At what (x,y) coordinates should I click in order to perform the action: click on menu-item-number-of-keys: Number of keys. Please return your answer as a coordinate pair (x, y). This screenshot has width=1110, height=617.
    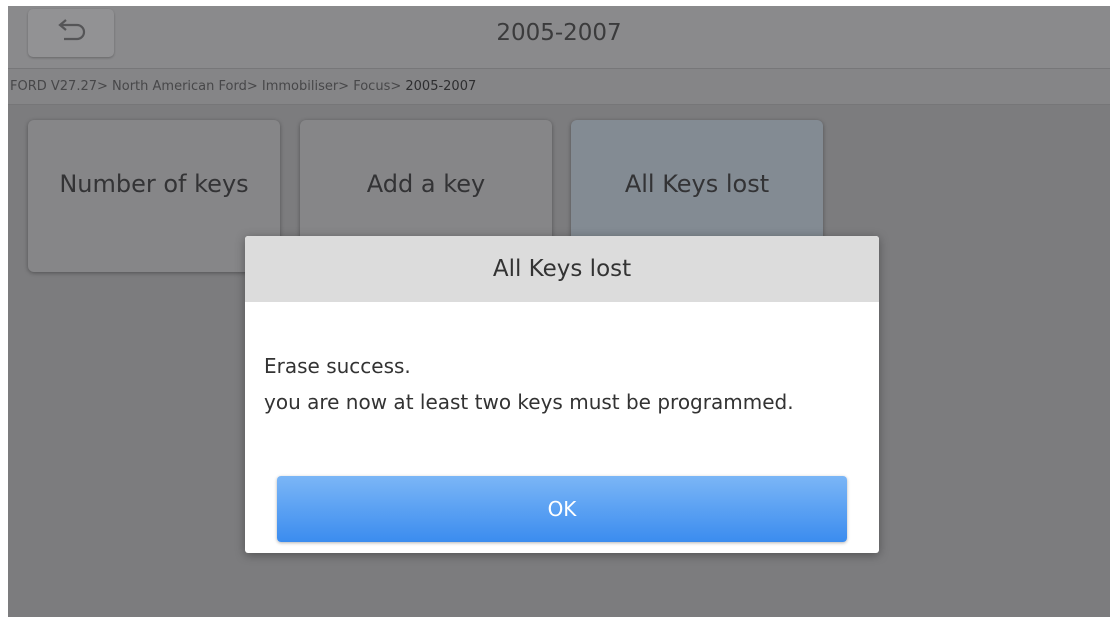
    Looking at the image, I should click on (154, 196).